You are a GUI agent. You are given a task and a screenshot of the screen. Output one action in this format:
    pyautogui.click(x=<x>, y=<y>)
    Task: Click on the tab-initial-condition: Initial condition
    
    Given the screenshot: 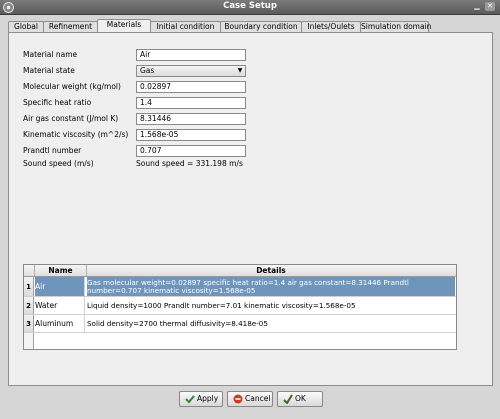 What is the action you would take?
    pyautogui.click(x=185, y=26)
    